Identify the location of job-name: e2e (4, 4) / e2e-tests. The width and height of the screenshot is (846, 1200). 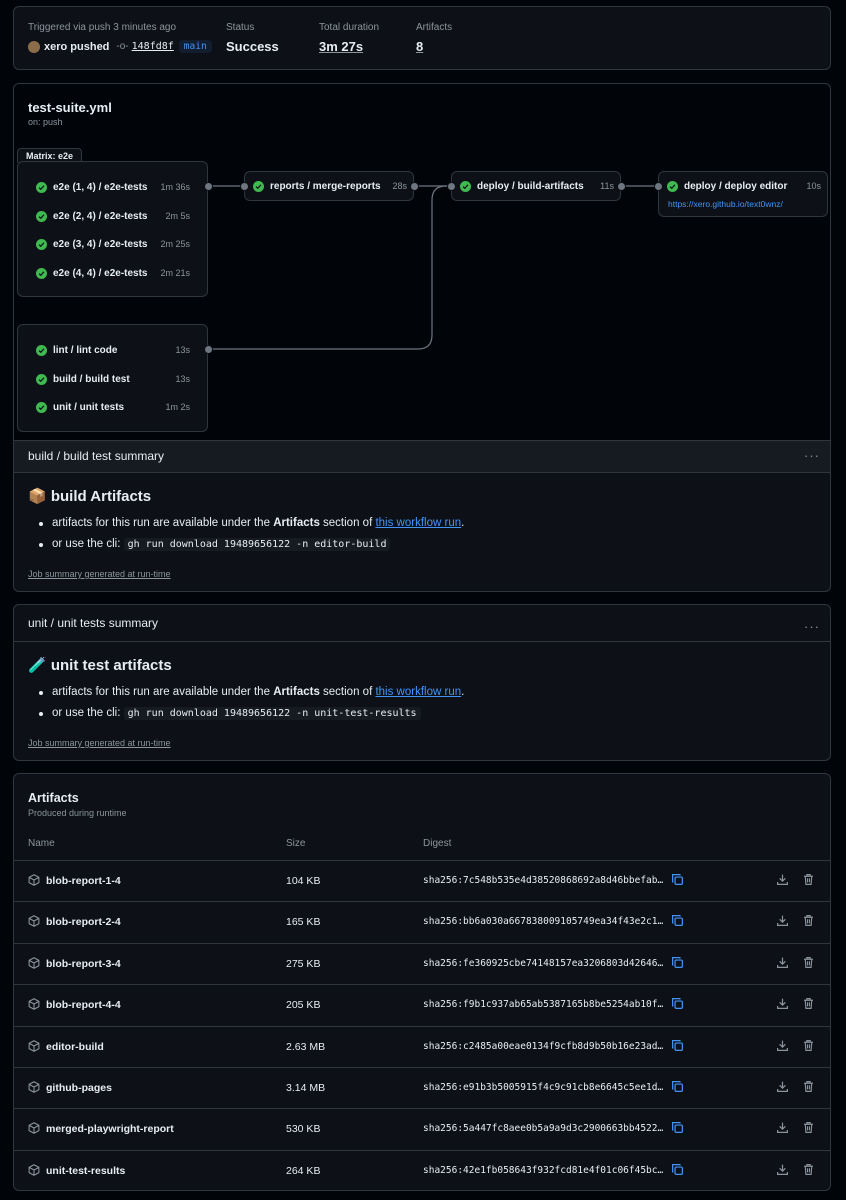
(100, 273).